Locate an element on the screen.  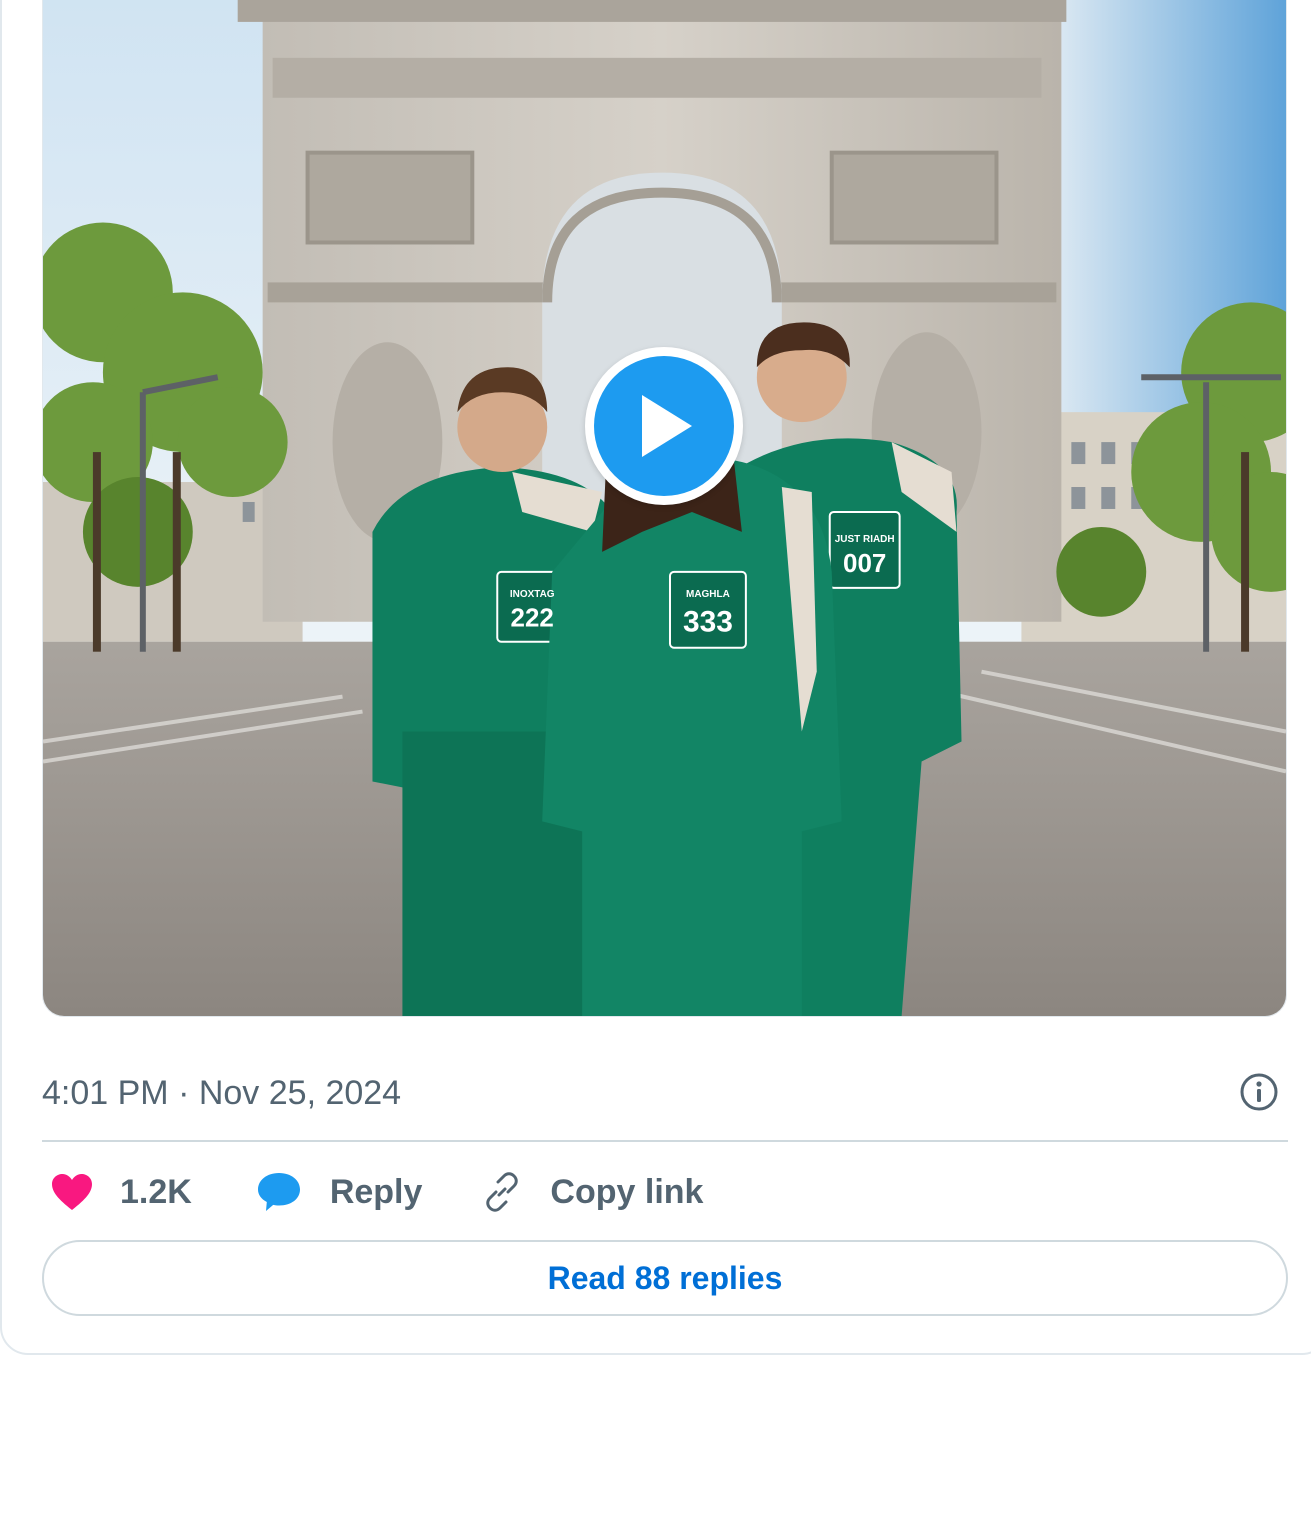
like-count: 1.2K is located at coordinates (156, 1191).